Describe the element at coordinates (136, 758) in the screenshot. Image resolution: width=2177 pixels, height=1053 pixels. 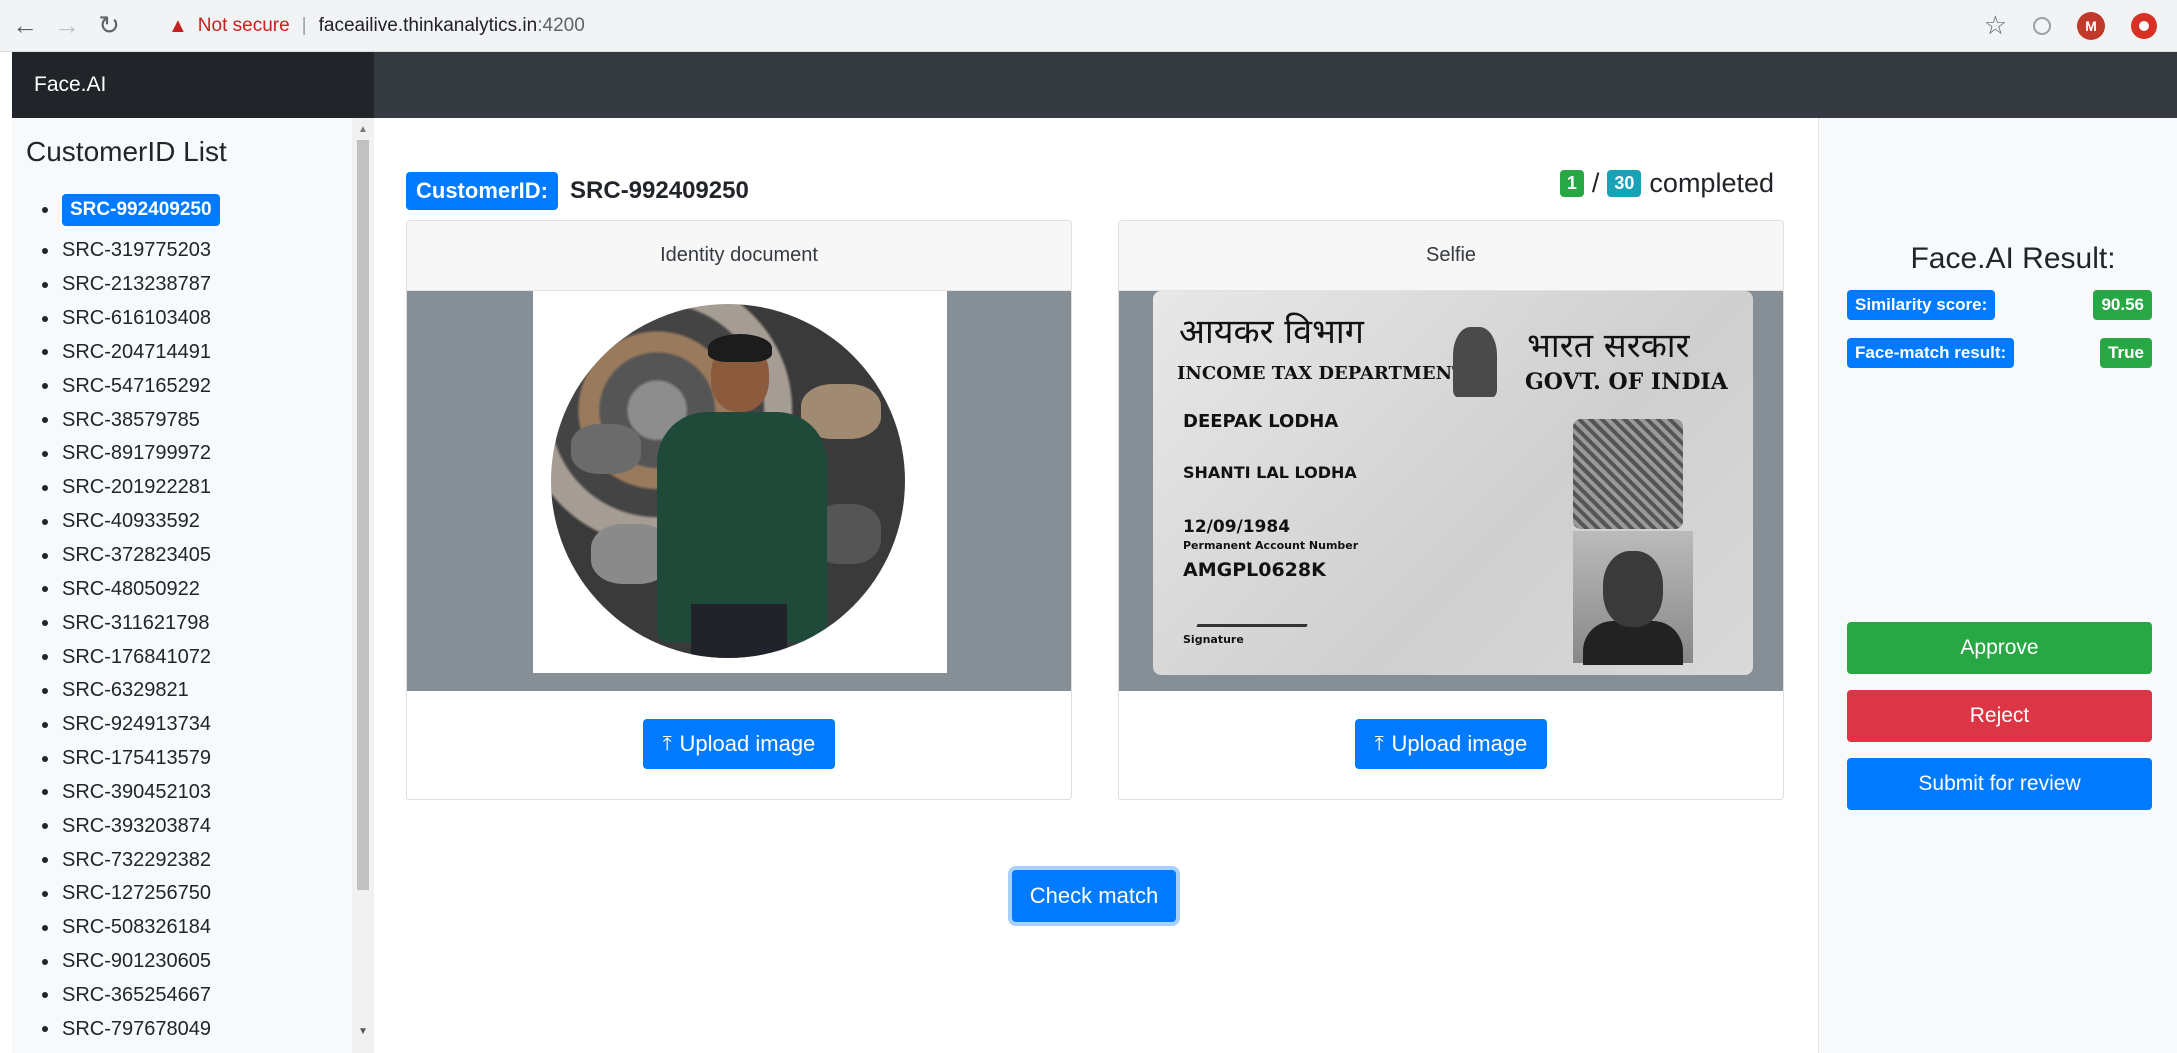
I see `customer-id-label: SRC-175413579` at that location.